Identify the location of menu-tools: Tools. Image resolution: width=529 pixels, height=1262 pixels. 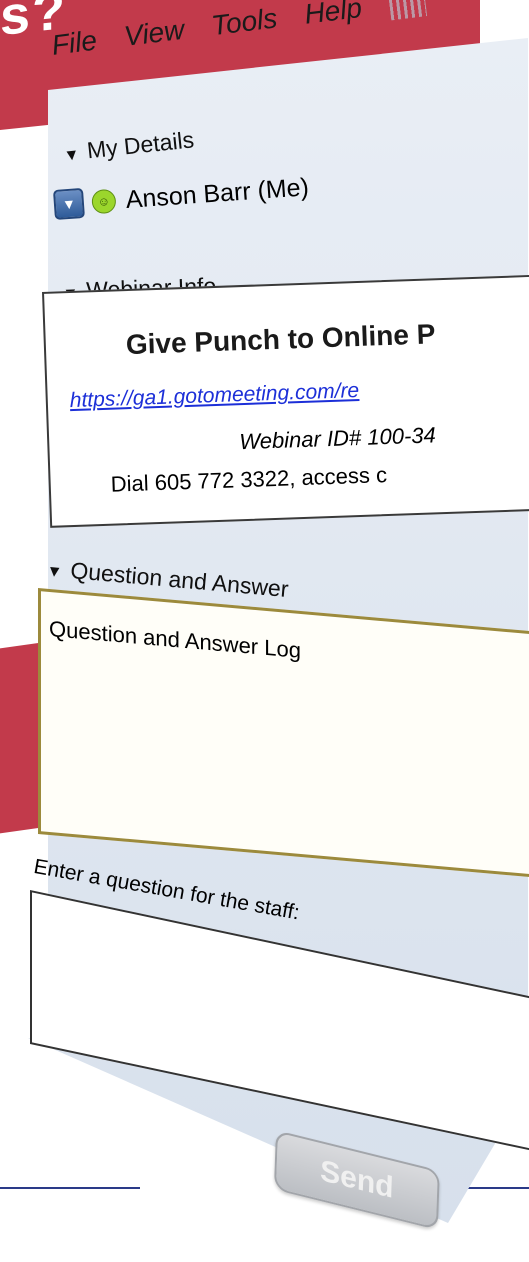
(244, 21).